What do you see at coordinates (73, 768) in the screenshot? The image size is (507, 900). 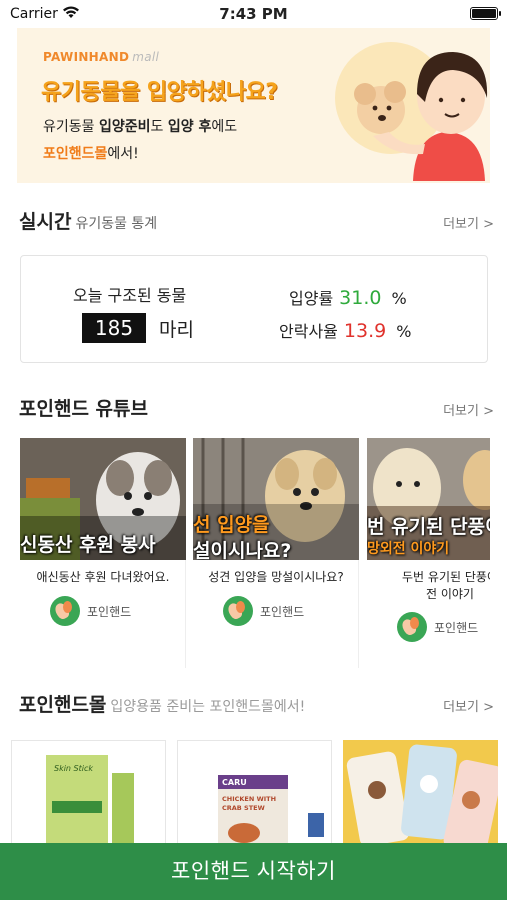 I see `svg-text: Skin Stick` at bounding box center [73, 768].